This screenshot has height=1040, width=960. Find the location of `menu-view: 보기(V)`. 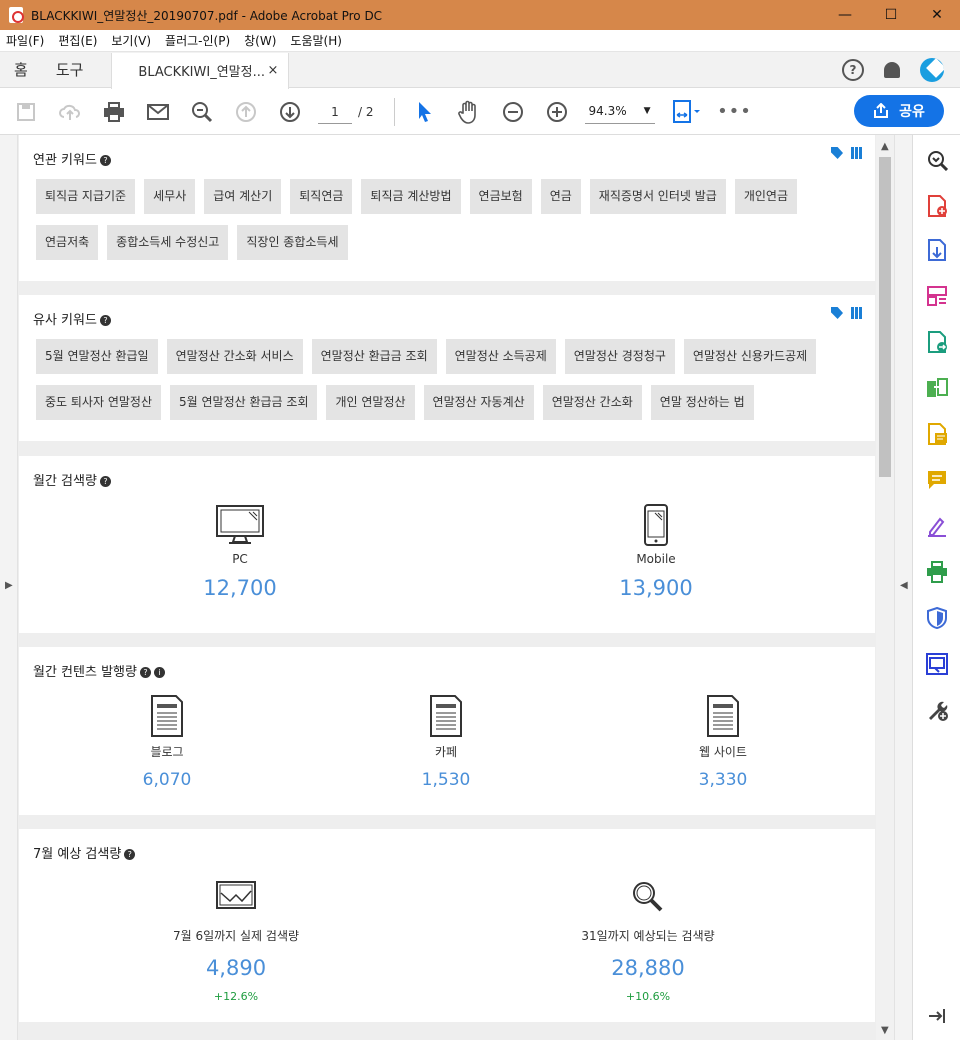

menu-view: 보기(V) is located at coordinates (131, 40).